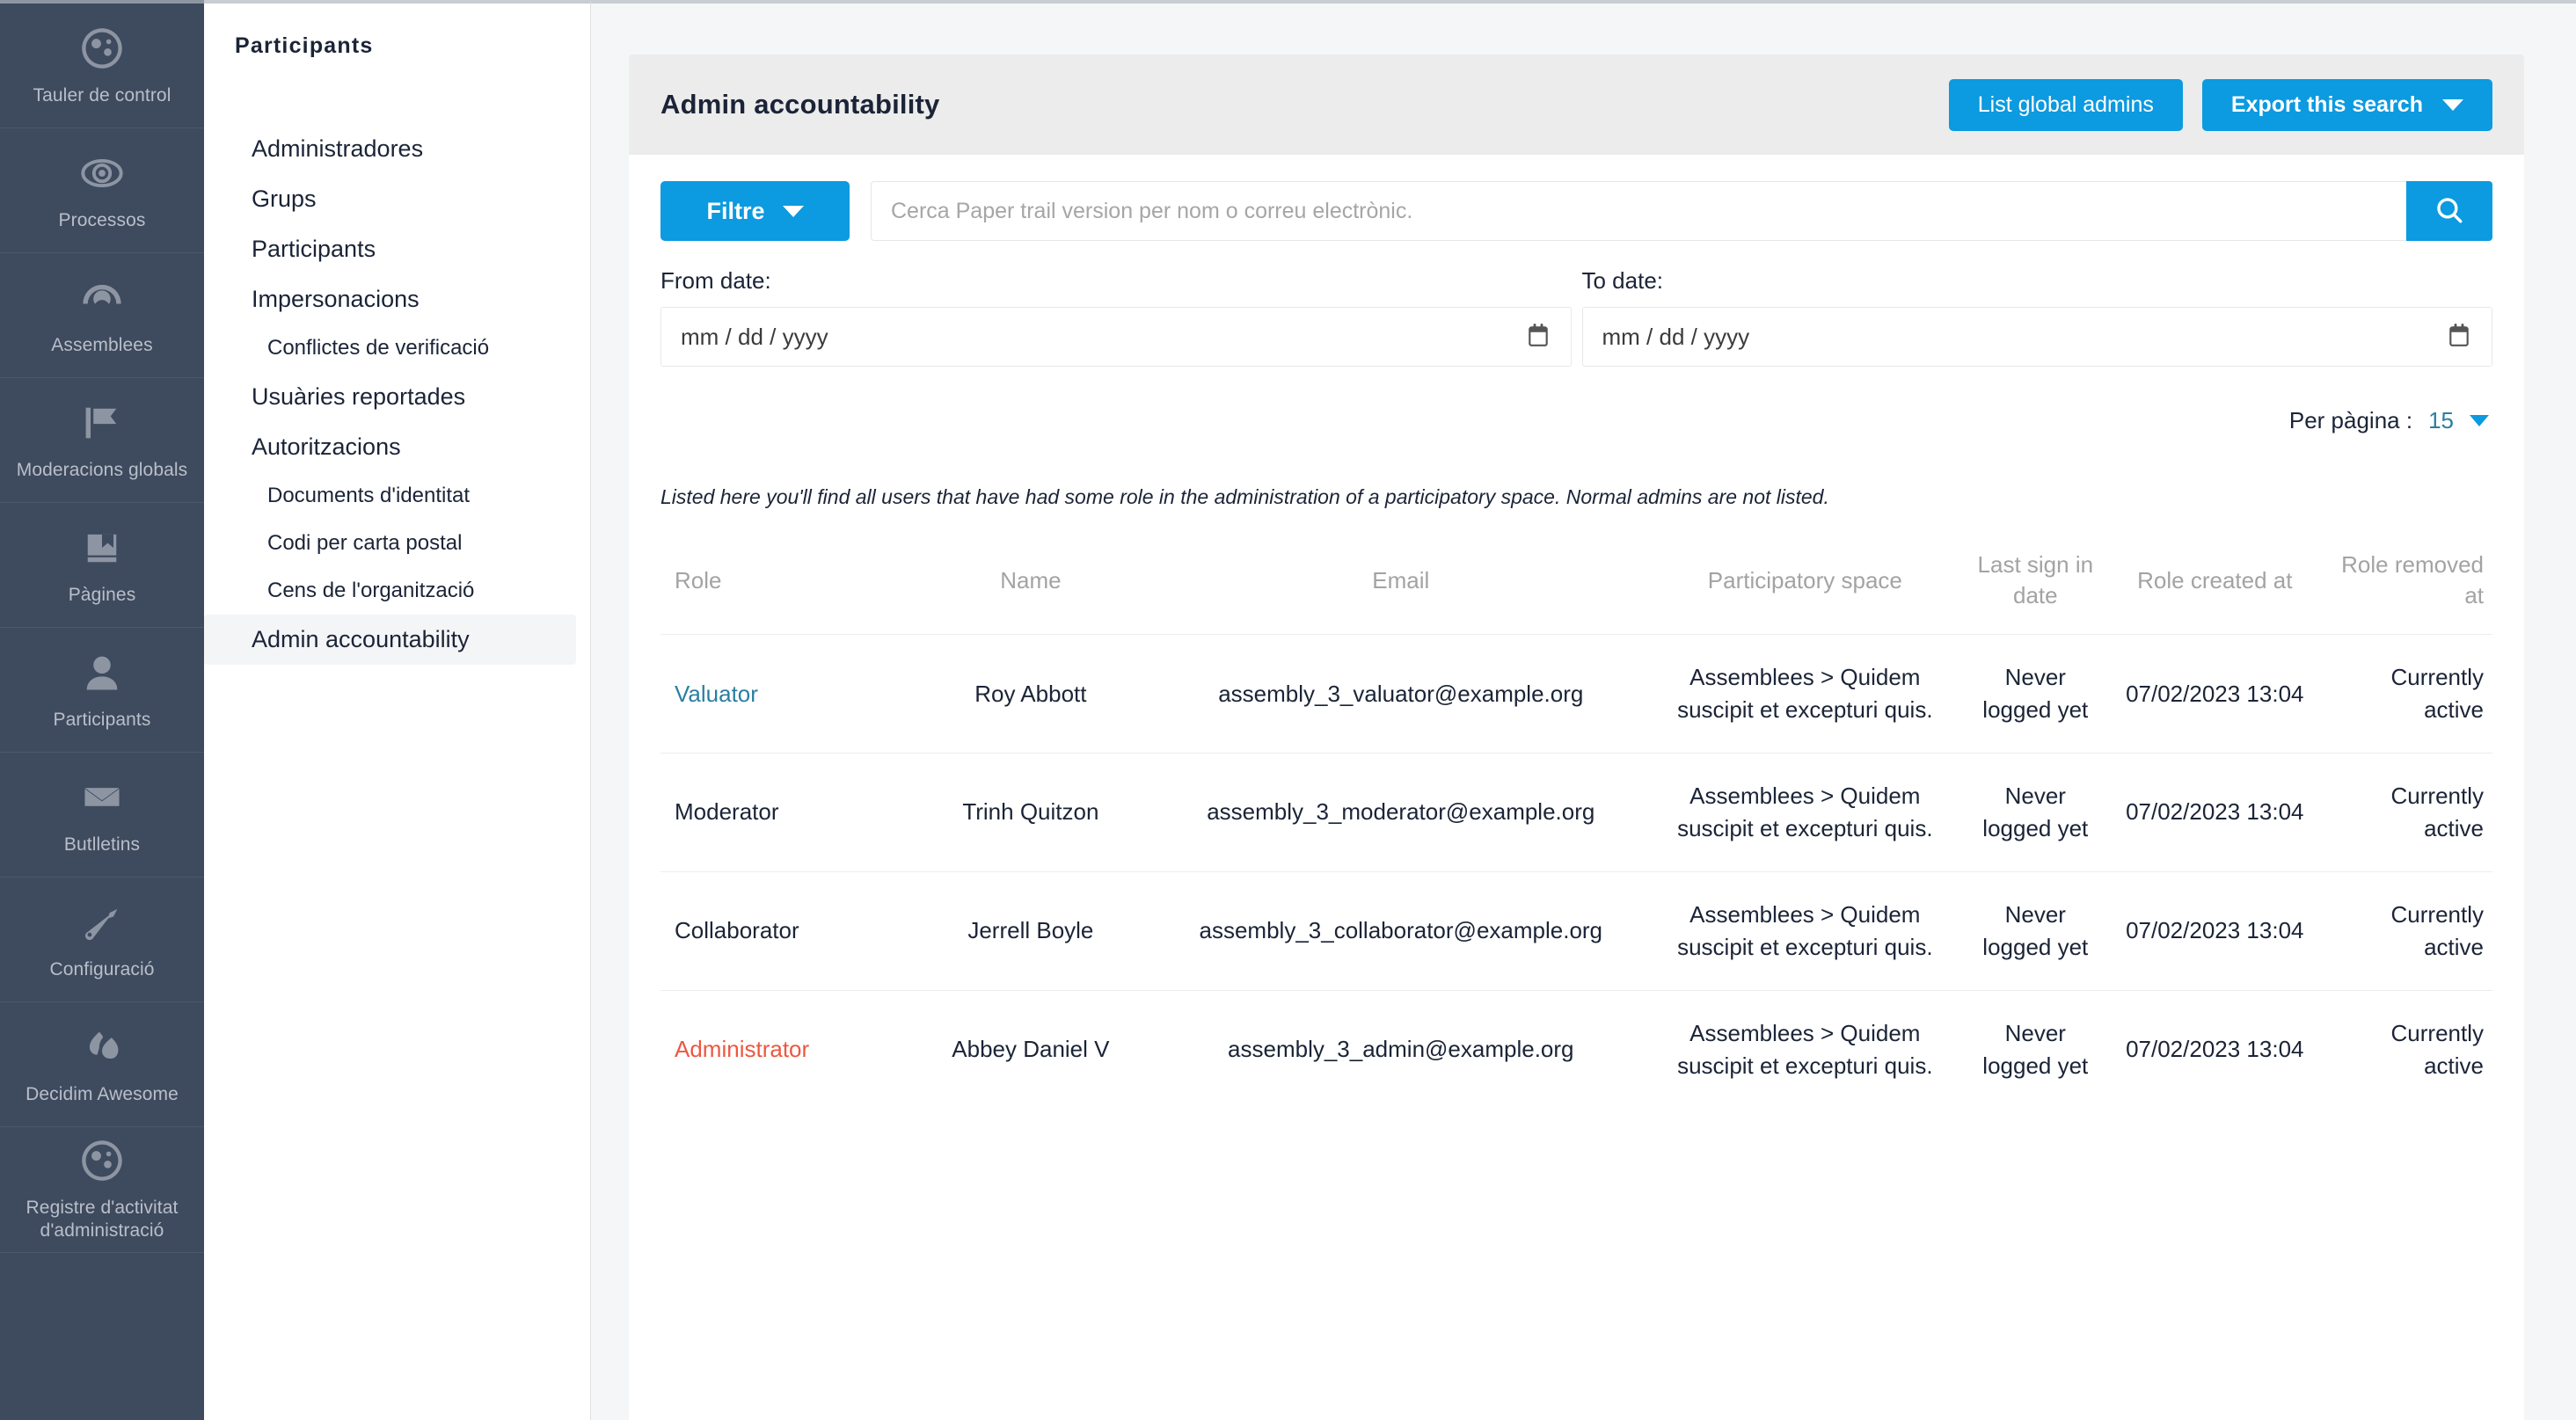  What do you see at coordinates (2412, 580) in the screenshot?
I see `column-header-role-removed-at: Role removed at` at bounding box center [2412, 580].